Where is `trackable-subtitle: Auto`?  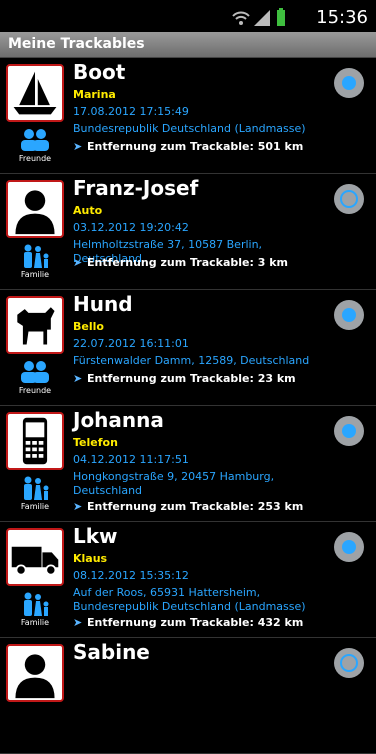 trackable-subtitle: Auto is located at coordinates (88, 210).